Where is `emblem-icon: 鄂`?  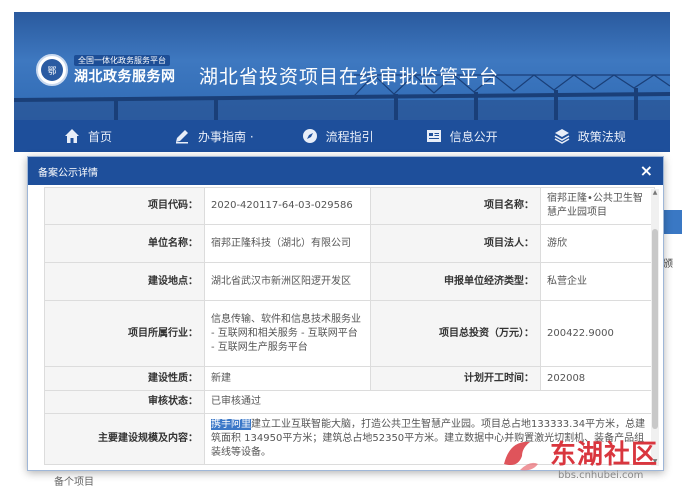 emblem-icon: 鄂 is located at coordinates (52, 70).